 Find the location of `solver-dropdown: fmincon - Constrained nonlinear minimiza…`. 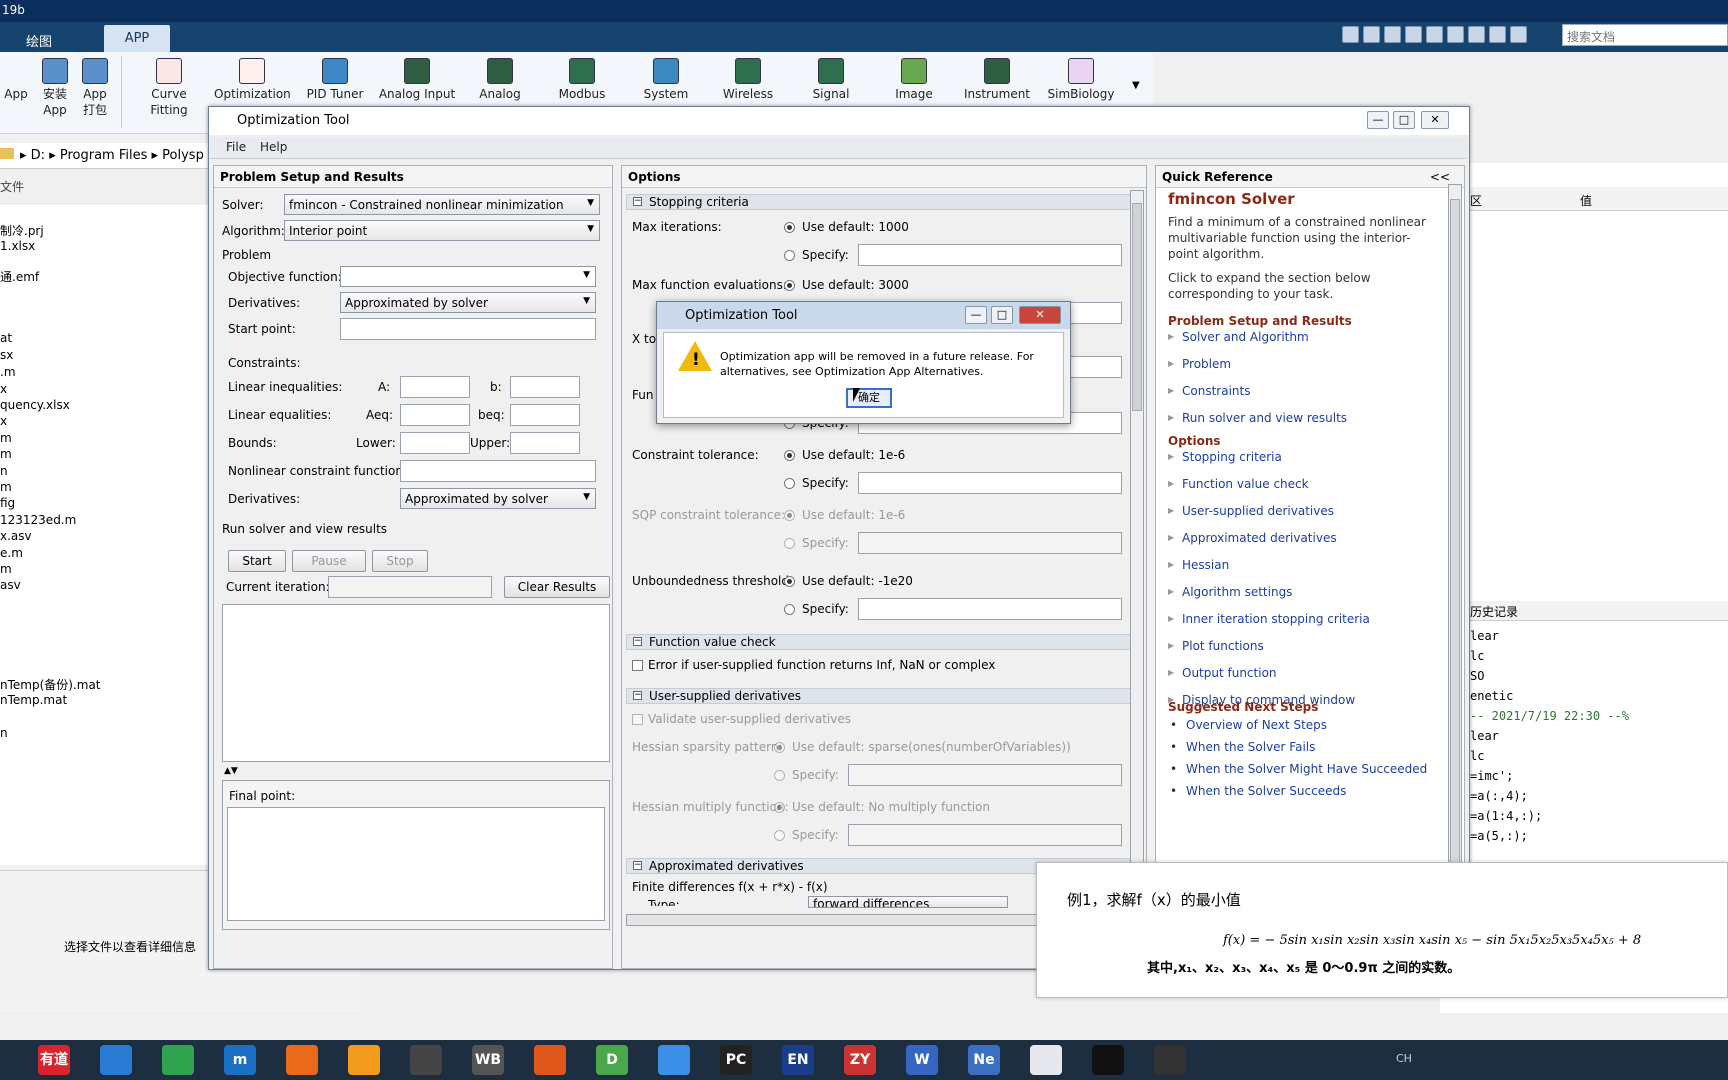

solver-dropdown: fmincon - Constrained nonlinear minimiza… is located at coordinates (442, 204).